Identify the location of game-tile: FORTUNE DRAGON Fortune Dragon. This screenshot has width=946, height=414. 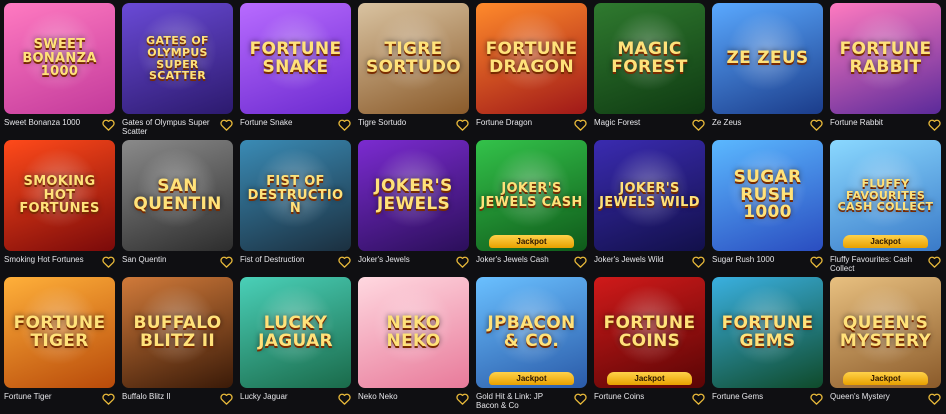
(531, 71).